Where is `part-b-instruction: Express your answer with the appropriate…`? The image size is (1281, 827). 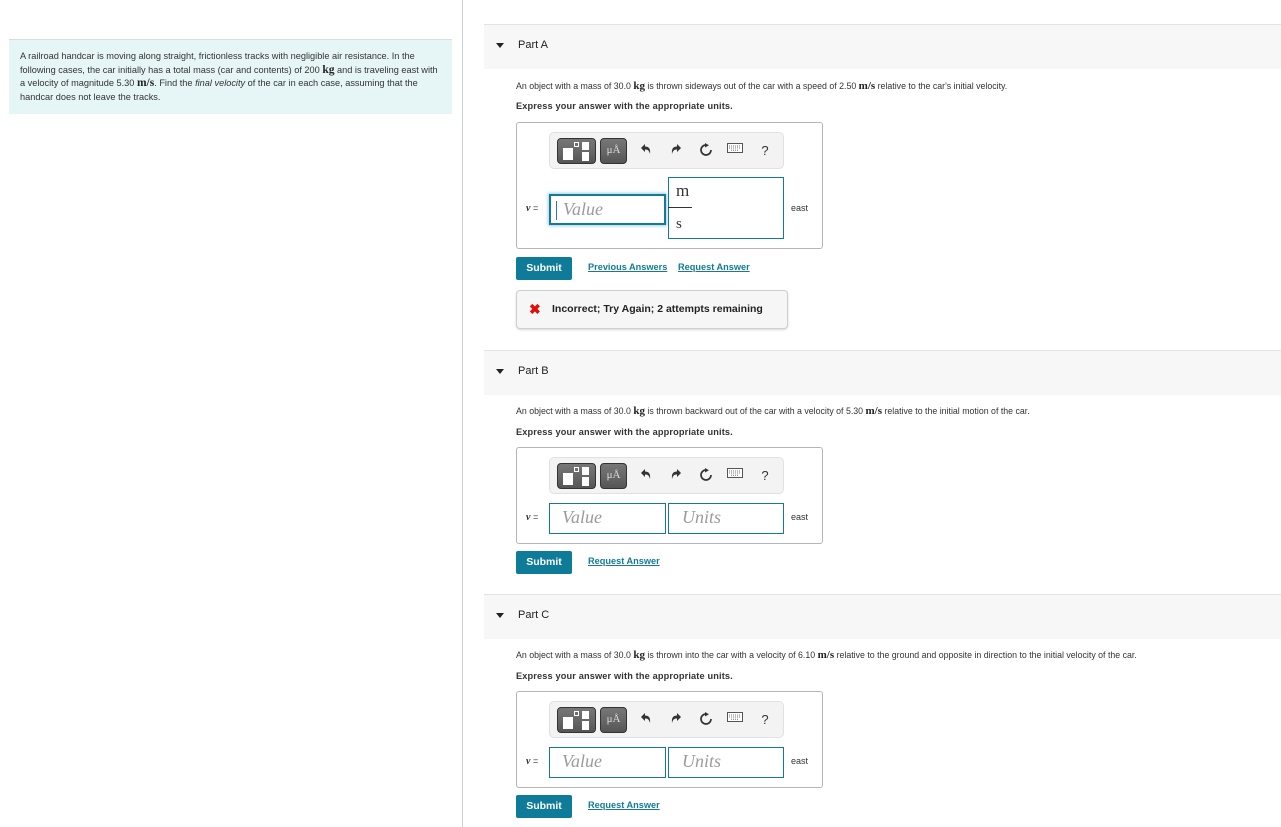
part-b-instruction: Express your answer with the appropriate… is located at coordinates (624, 432).